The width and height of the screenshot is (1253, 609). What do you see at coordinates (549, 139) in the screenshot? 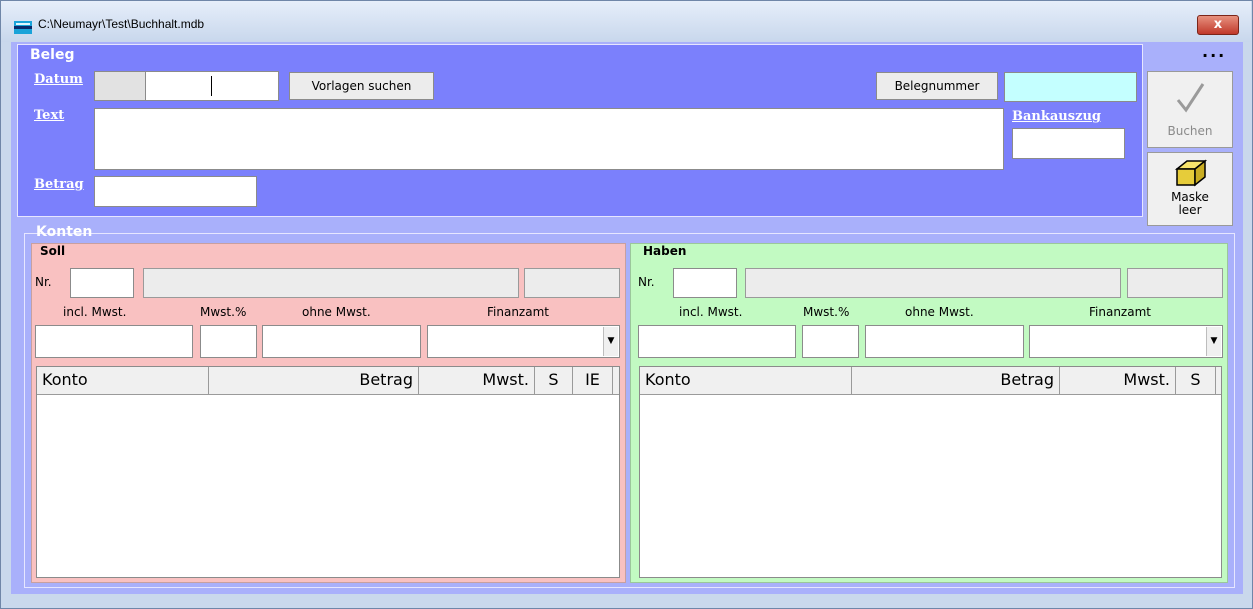
I see `text-field` at bounding box center [549, 139].